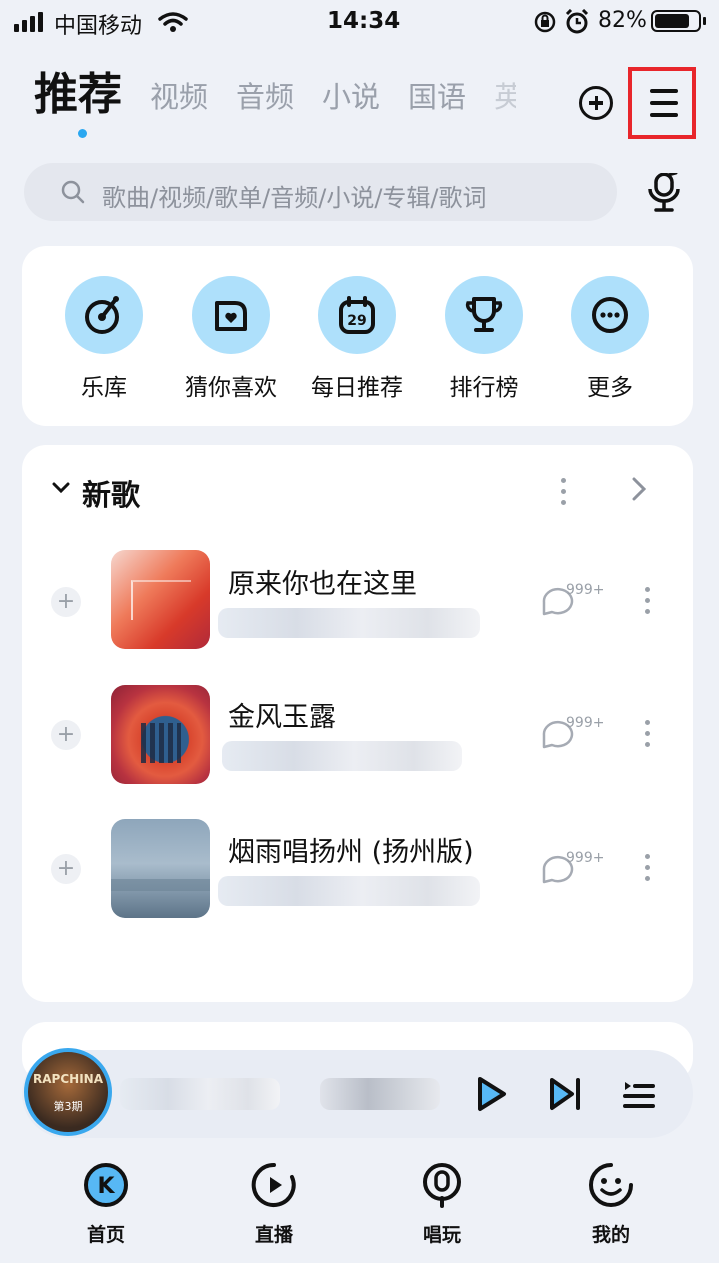 This screenshot has height=1263, width=719. What do you see at coordinates (111, 495) in the screenshot?
I see `section-title: 新歌` at bounding box center [111, 495].